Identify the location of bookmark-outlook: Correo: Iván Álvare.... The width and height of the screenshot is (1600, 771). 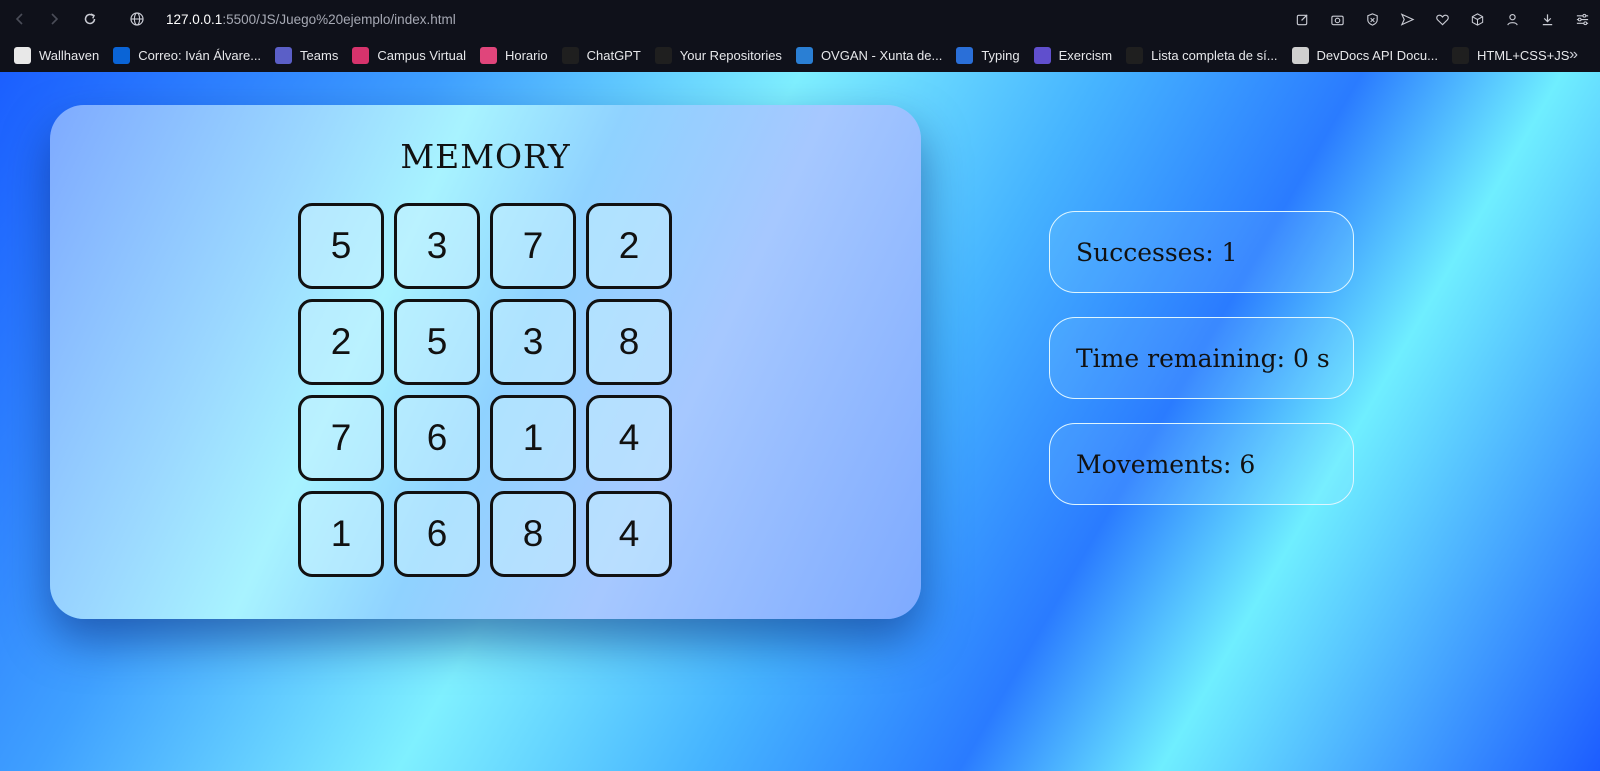
(187, 55).